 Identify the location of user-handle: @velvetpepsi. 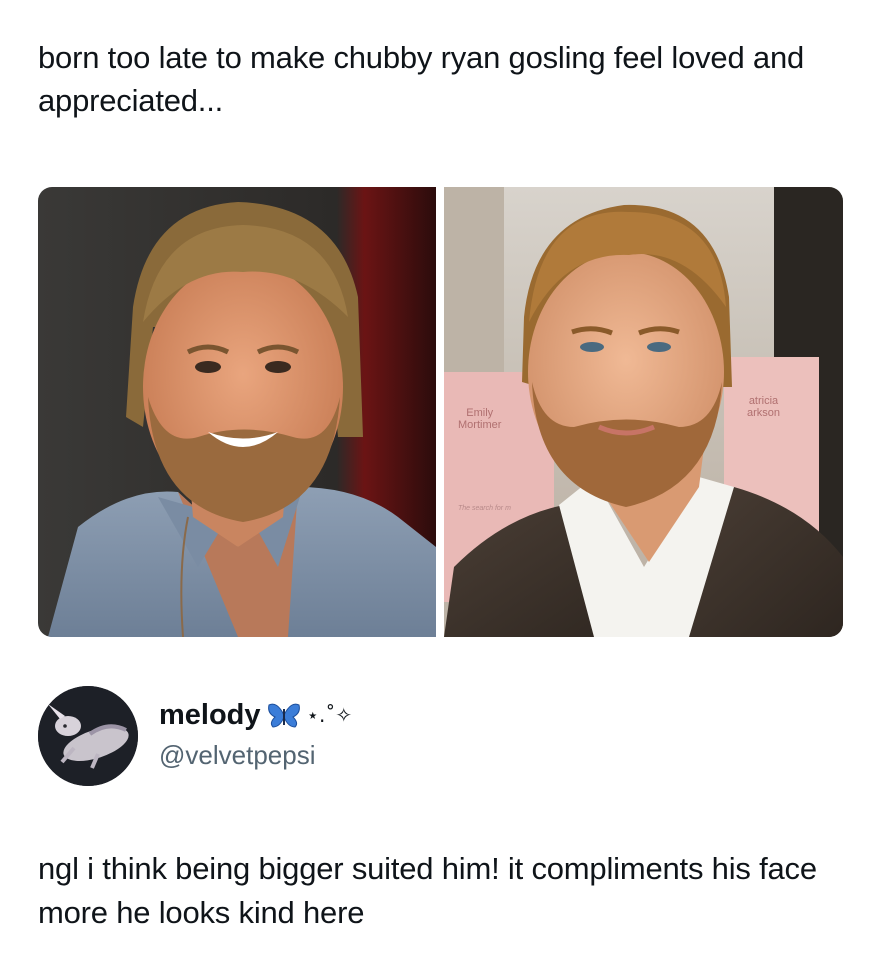
(237, 755).